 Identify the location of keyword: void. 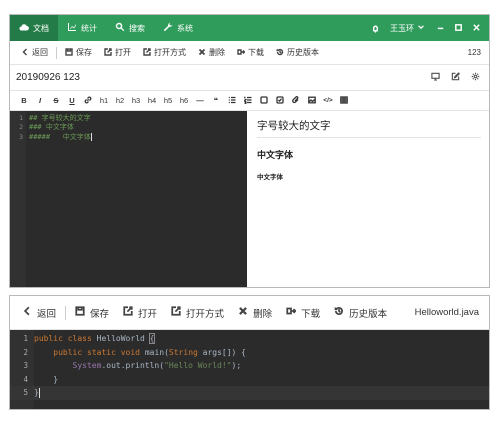
(130, 352).